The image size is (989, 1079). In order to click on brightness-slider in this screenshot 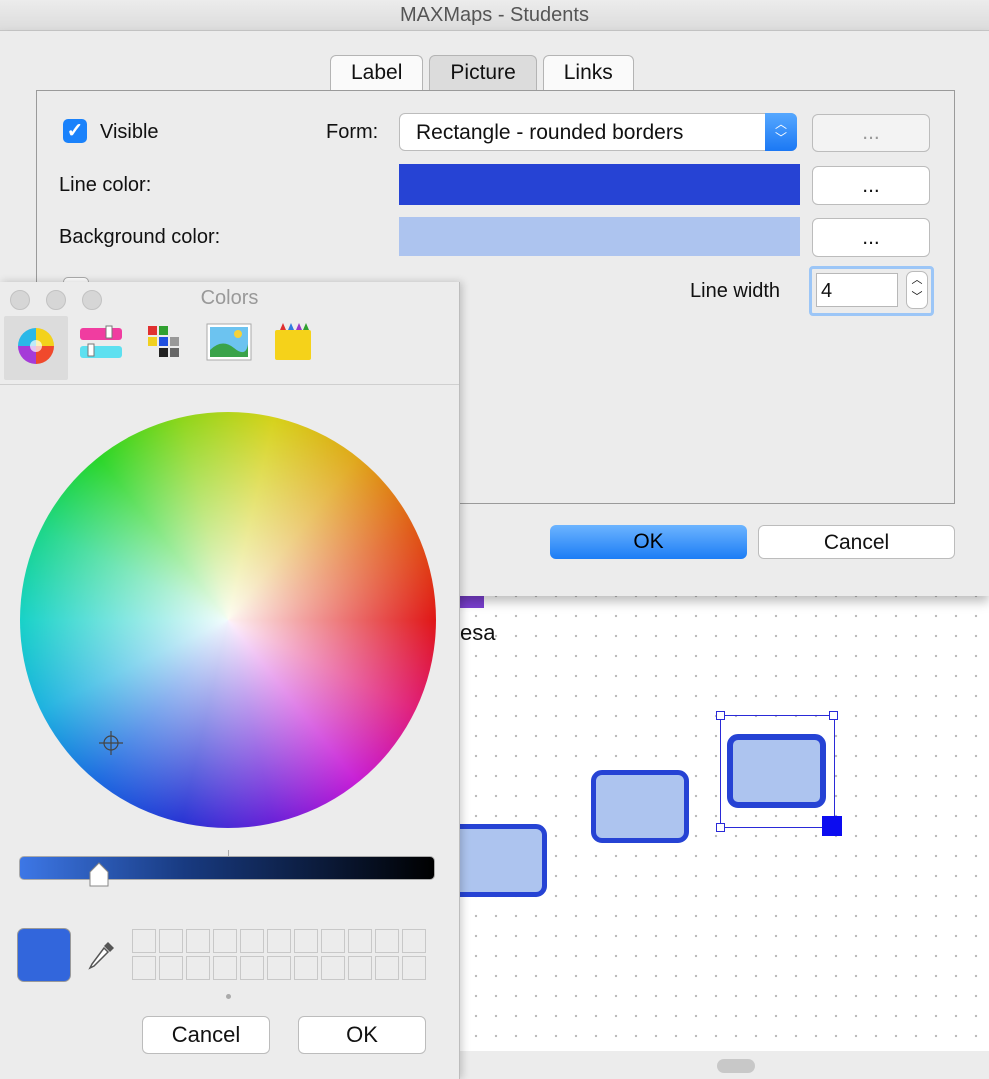, I will do `click(227, 868)`.